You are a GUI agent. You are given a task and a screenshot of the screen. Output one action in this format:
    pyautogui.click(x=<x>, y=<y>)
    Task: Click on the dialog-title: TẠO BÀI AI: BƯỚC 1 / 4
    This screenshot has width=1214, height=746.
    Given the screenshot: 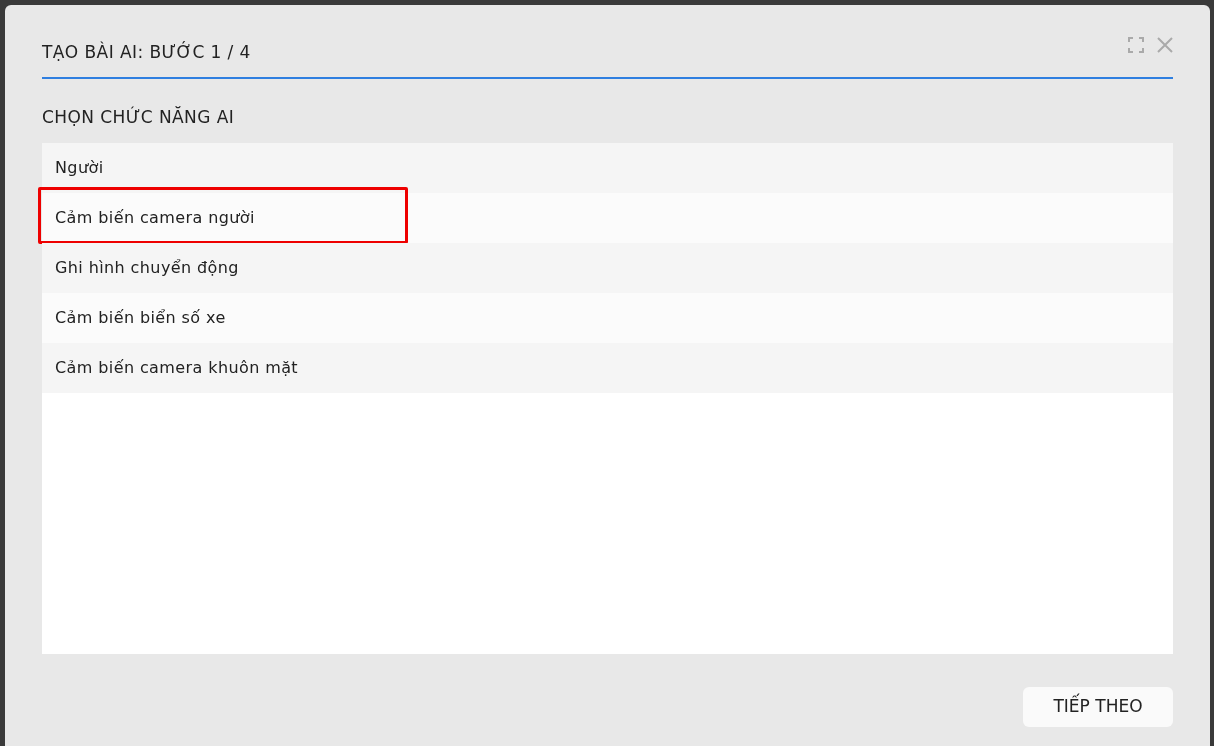 What is the action you would take?
    pyautogui.click(x=146, y=52)
    